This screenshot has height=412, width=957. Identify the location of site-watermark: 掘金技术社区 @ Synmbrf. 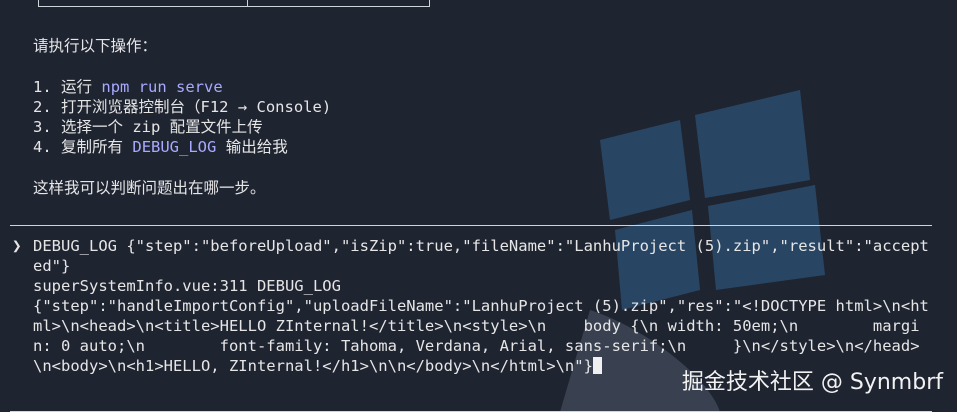
(812, 382).